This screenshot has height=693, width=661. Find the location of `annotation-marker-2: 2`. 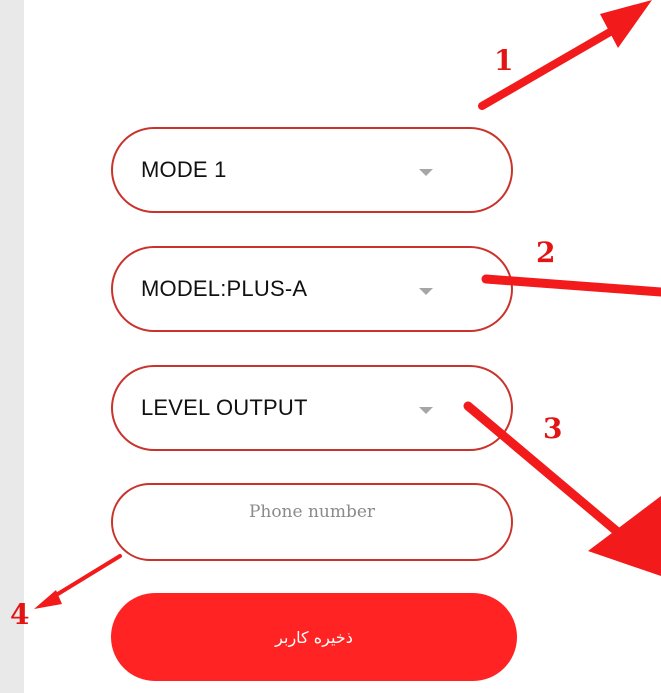

annotation-marker-2: 2 is located at coordinates (546, 252).